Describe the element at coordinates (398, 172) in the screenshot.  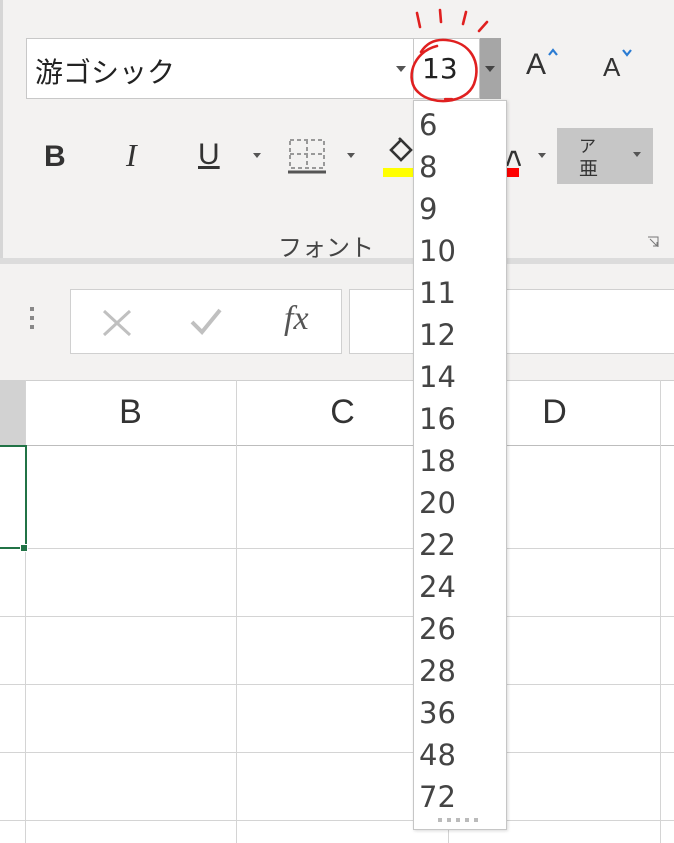
I see `fill-color-swatch` at that location.